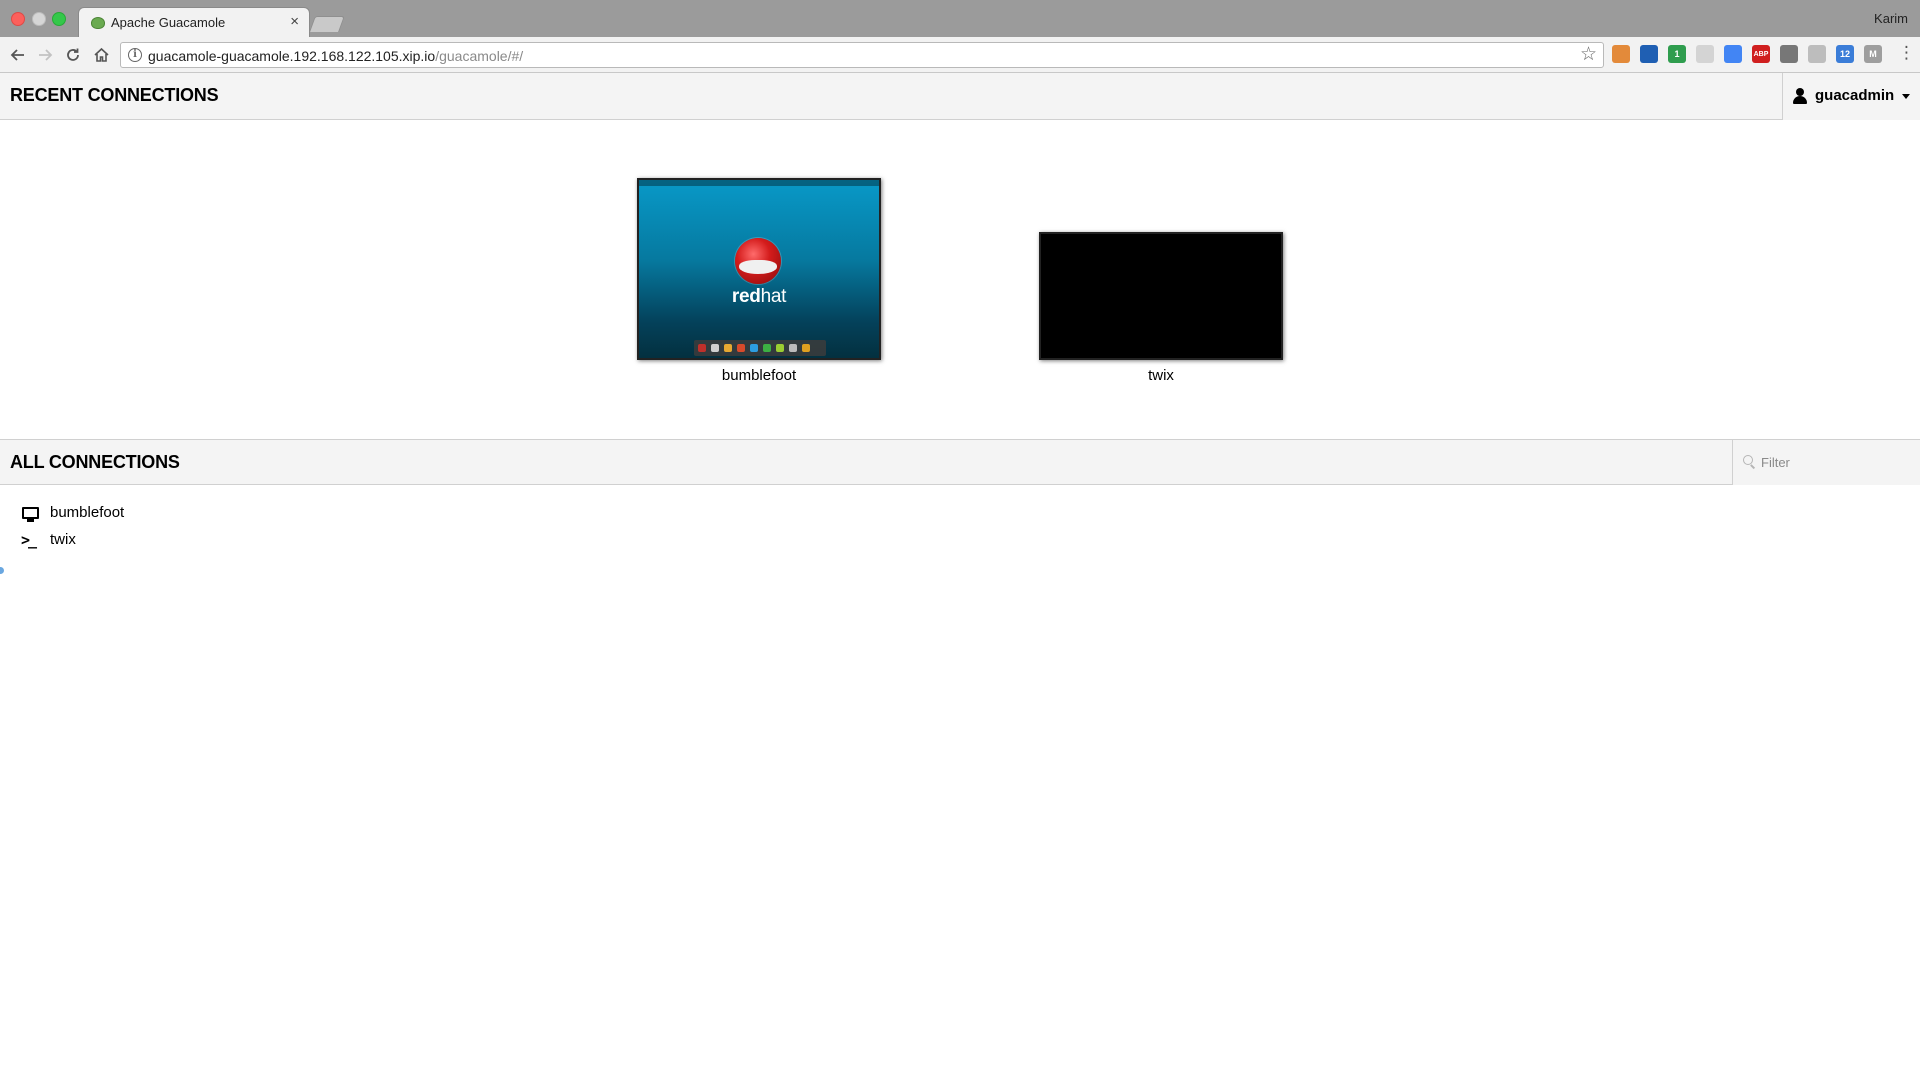 The height and width of the screenshot is (1080, 1920). What do you see at coordinates (18, 19) in the screenshot?
I see `window-close-button` at bounding box center [18, 19].